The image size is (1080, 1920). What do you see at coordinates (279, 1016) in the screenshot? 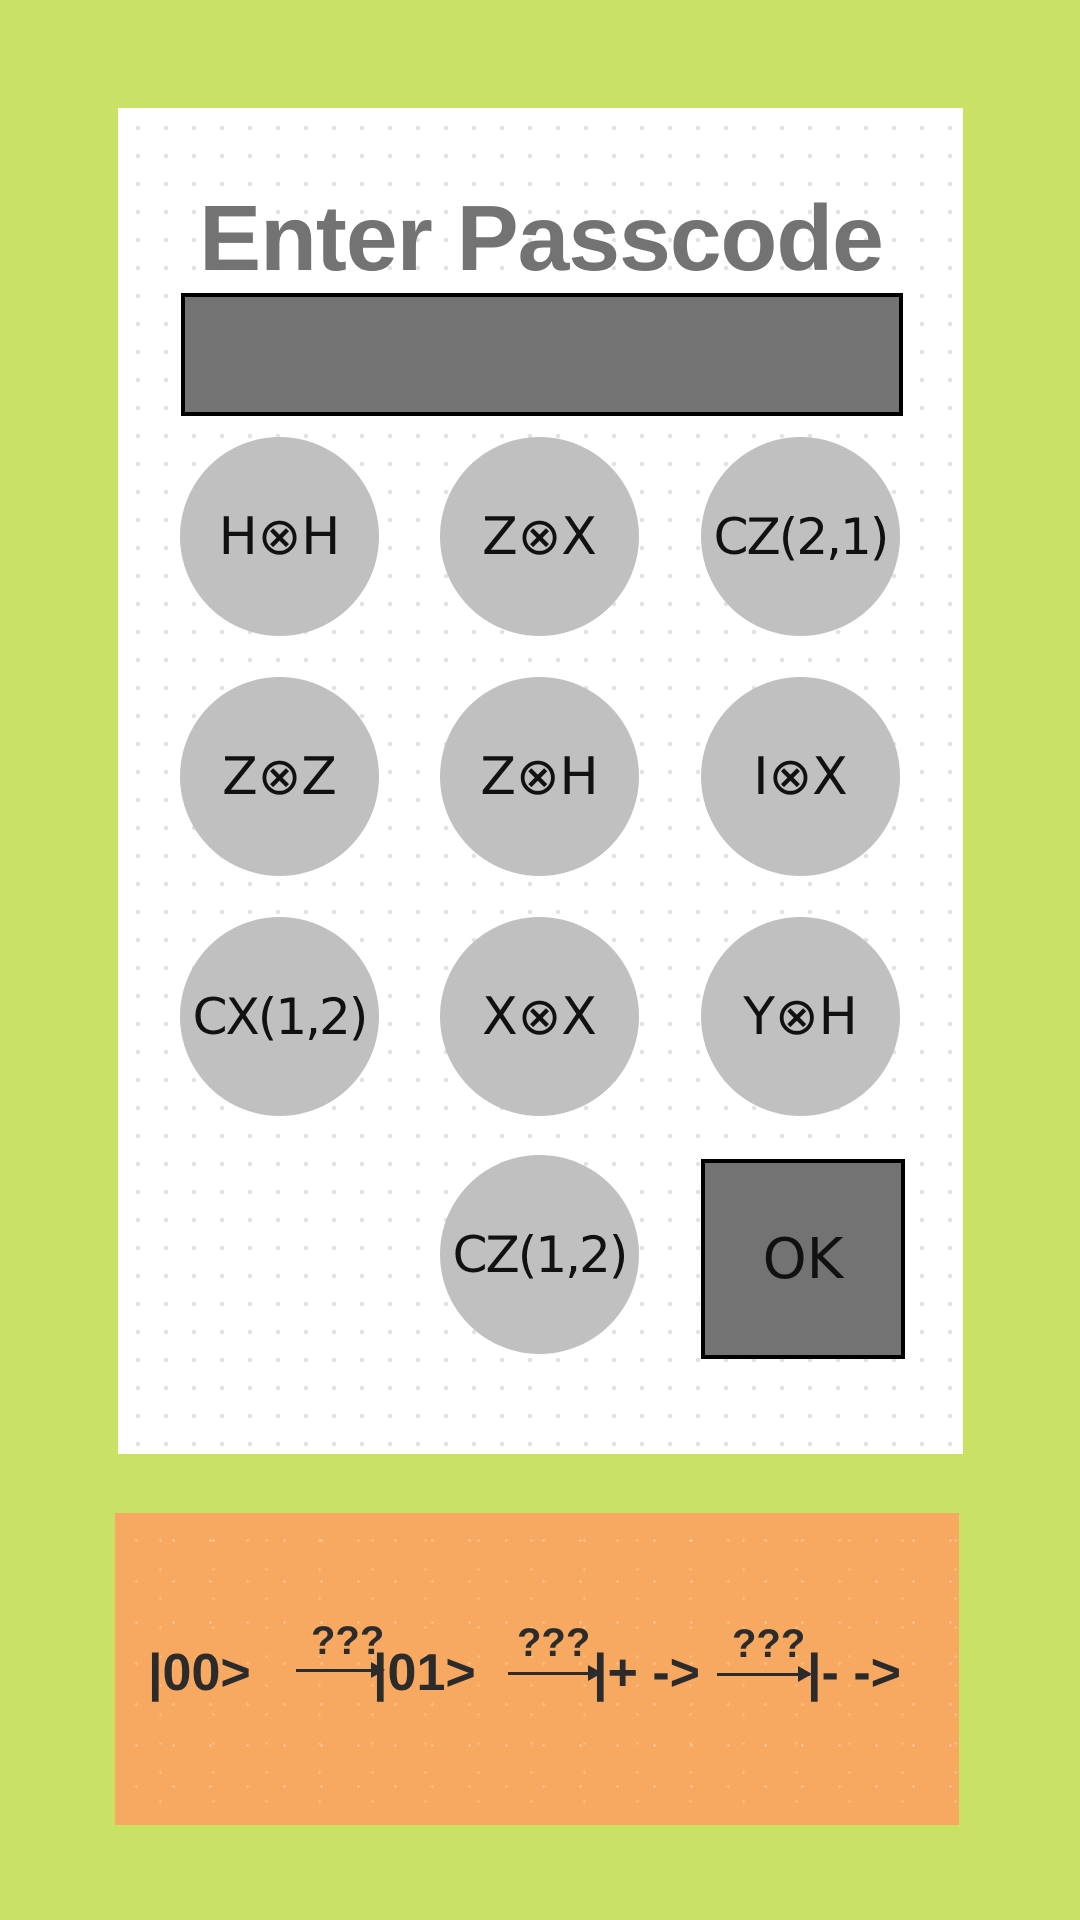
I see `key-cx-1-2: CX(1,2)` at bounding box center [279, 1016].